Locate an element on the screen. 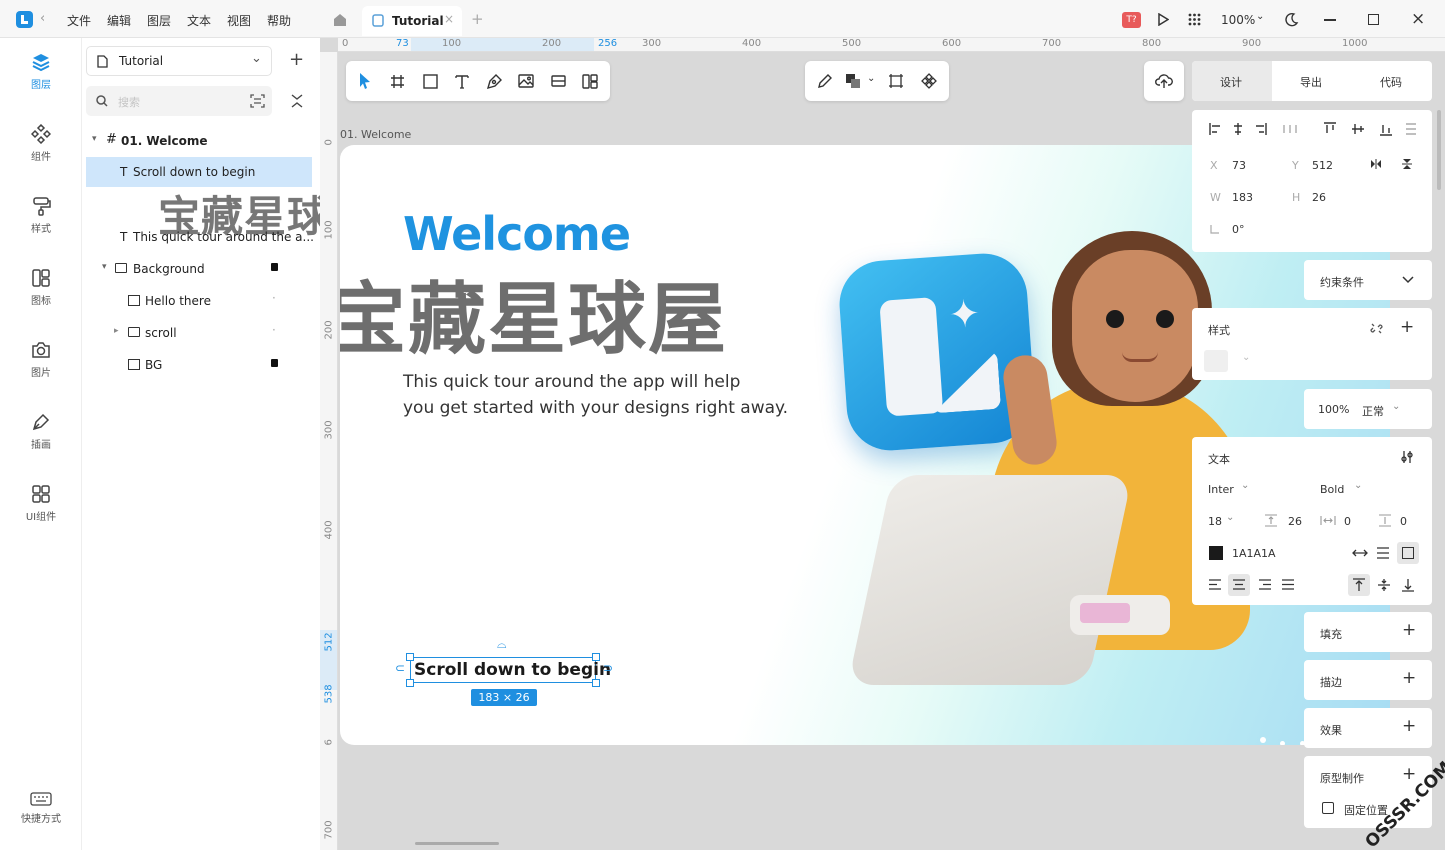 The width and height of the screenshot is (1445, 850). layer-search: 搜索 is located at coordinates (179, 101).